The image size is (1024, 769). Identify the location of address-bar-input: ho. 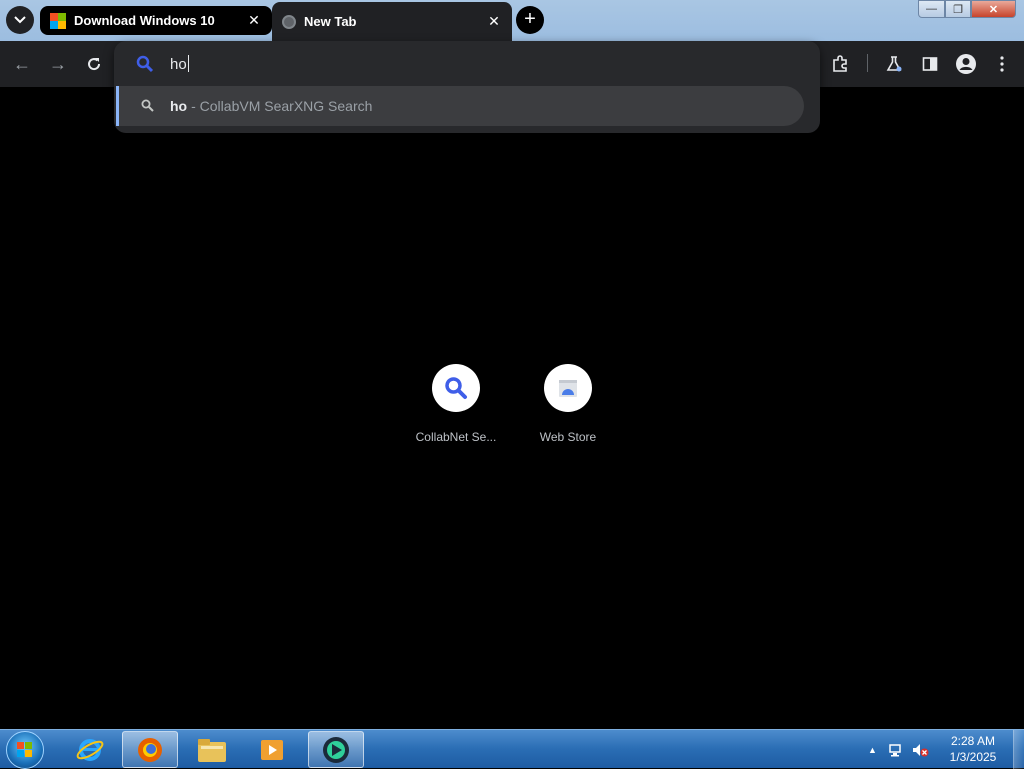
(179, 64).